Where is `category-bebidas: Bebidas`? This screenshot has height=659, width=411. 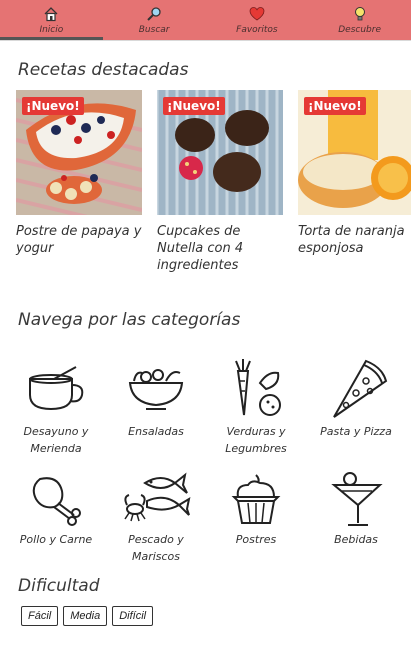
category-bebidas: Bebidas is located at coordinates (356, 509).